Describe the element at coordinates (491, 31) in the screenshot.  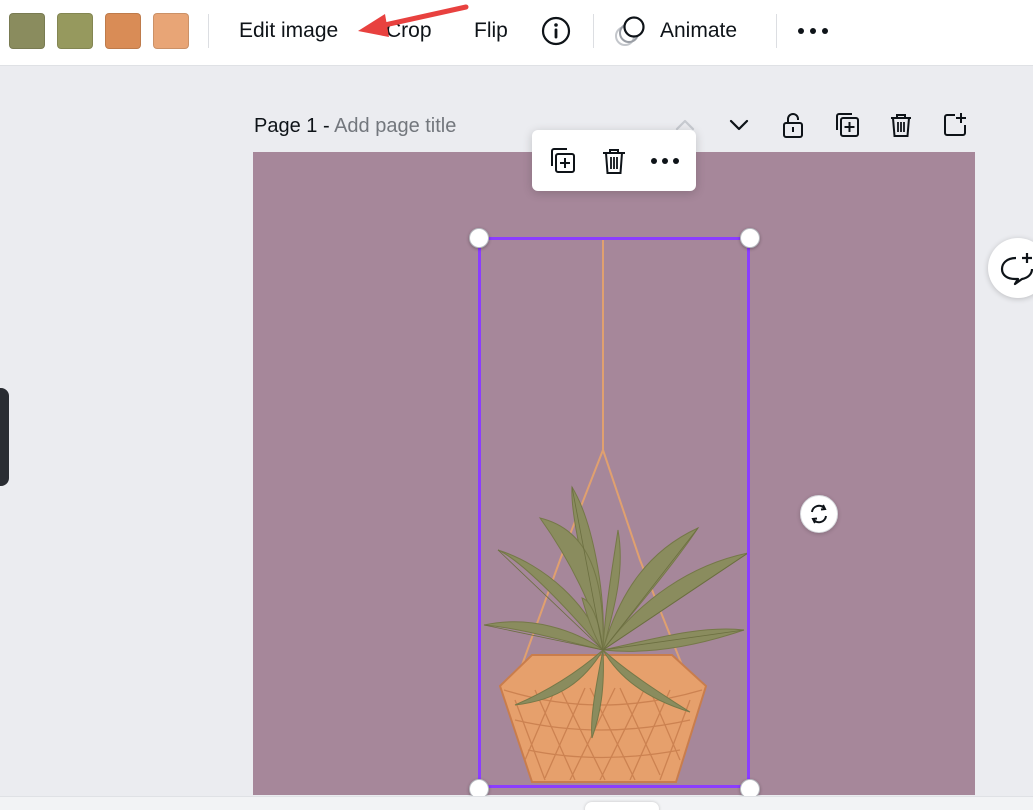
I see `flip-button: Flip` at that location.